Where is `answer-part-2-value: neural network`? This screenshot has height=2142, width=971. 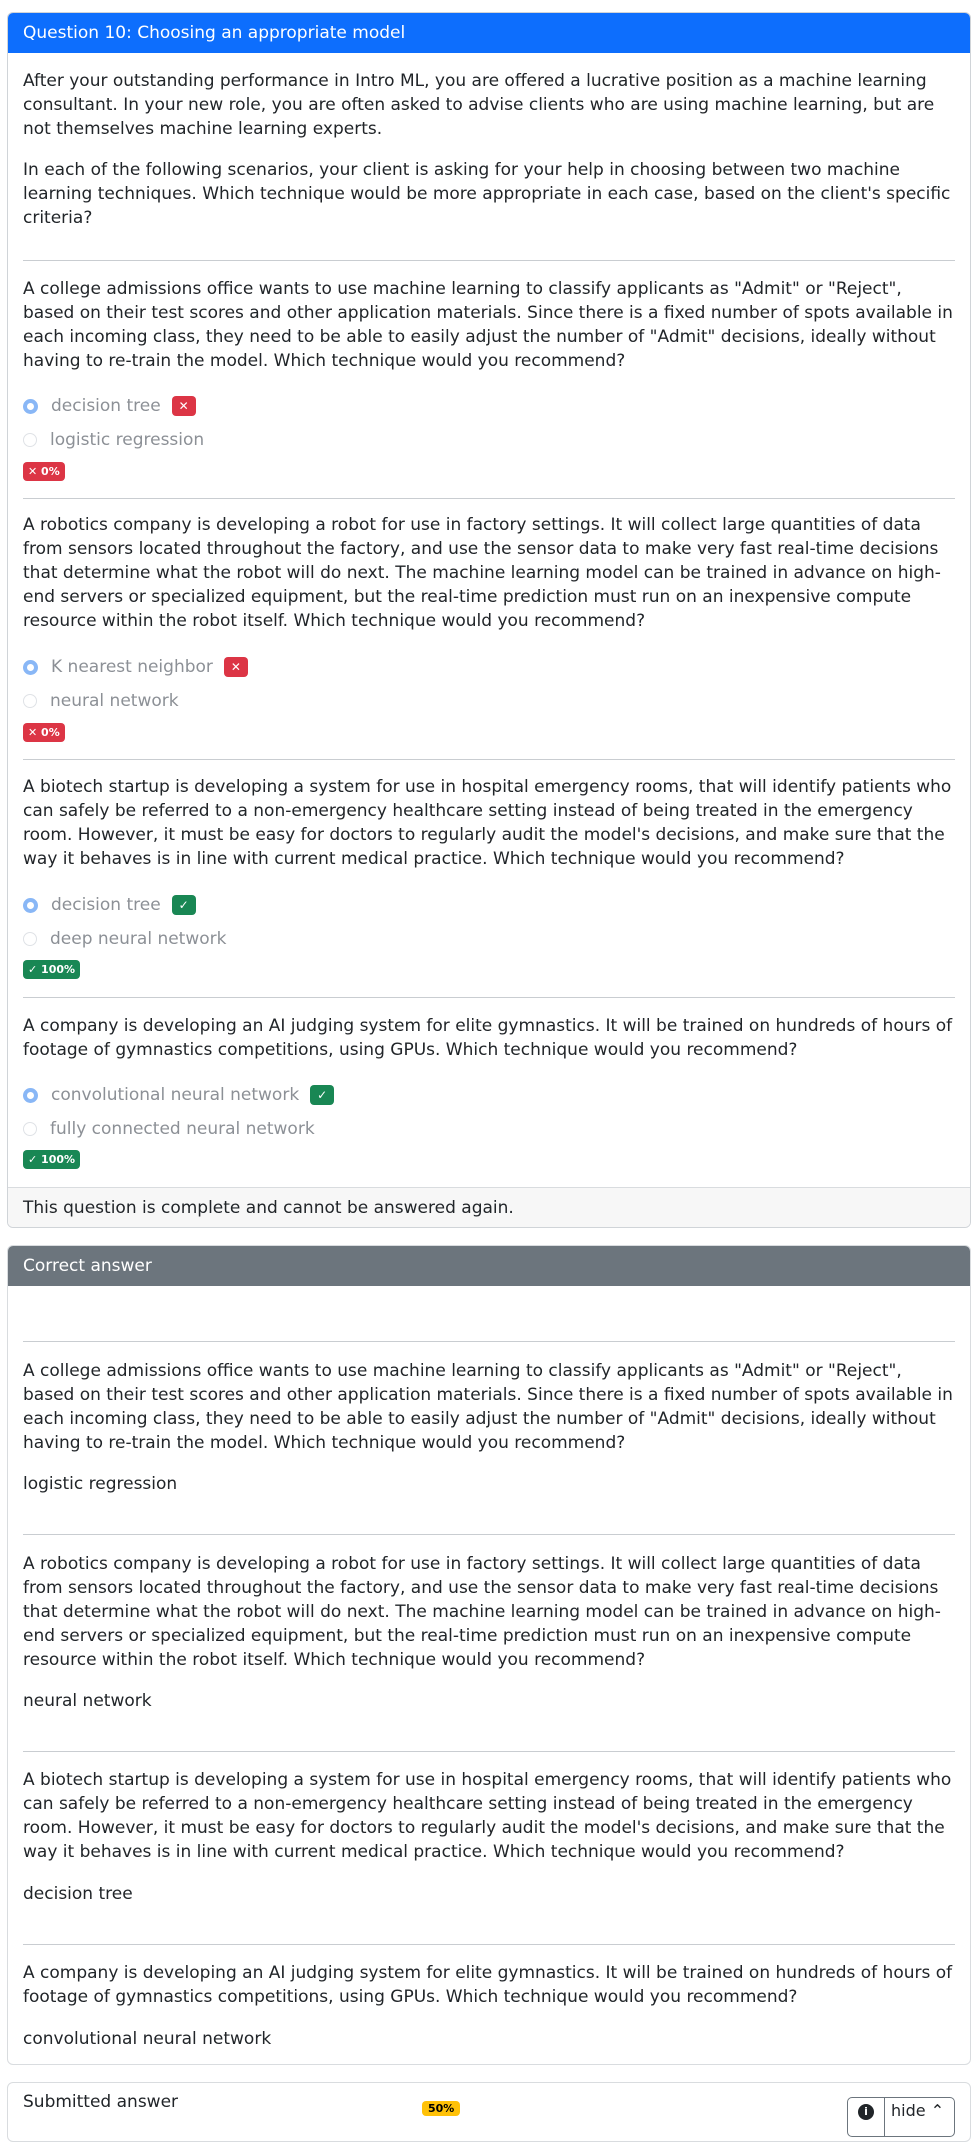 answer-part-2-value: neural network is located at coordinates (87, 1701).